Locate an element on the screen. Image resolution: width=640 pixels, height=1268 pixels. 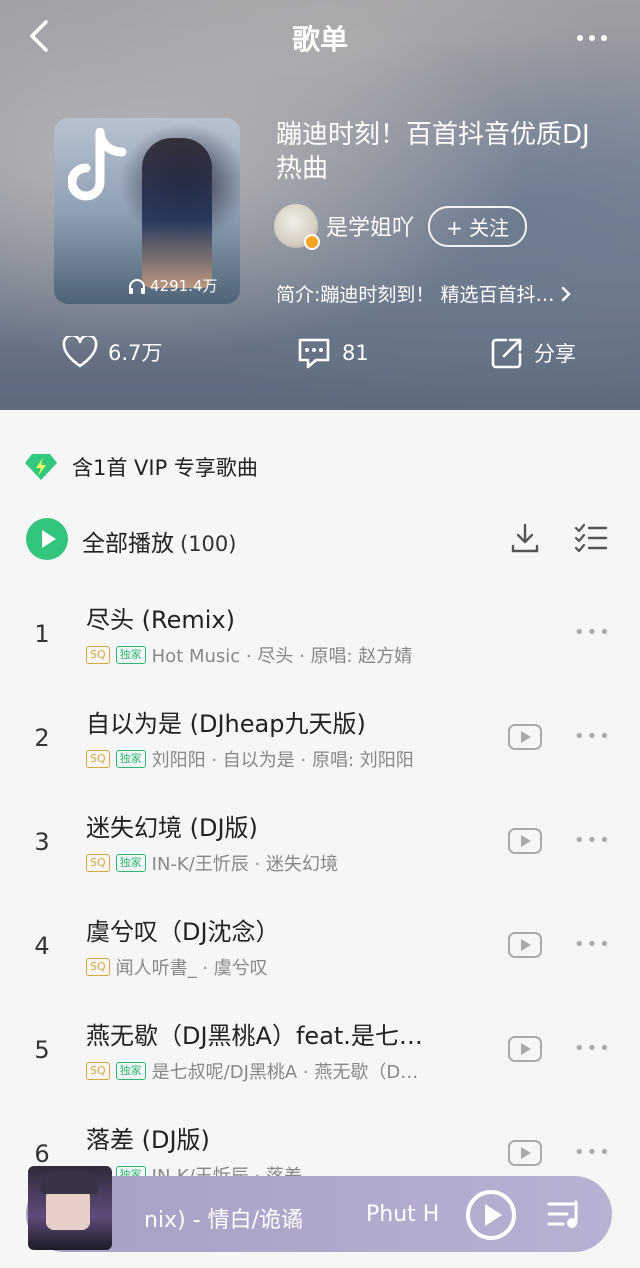
tiktok-logo-icon is located at coordinates (97, 164).